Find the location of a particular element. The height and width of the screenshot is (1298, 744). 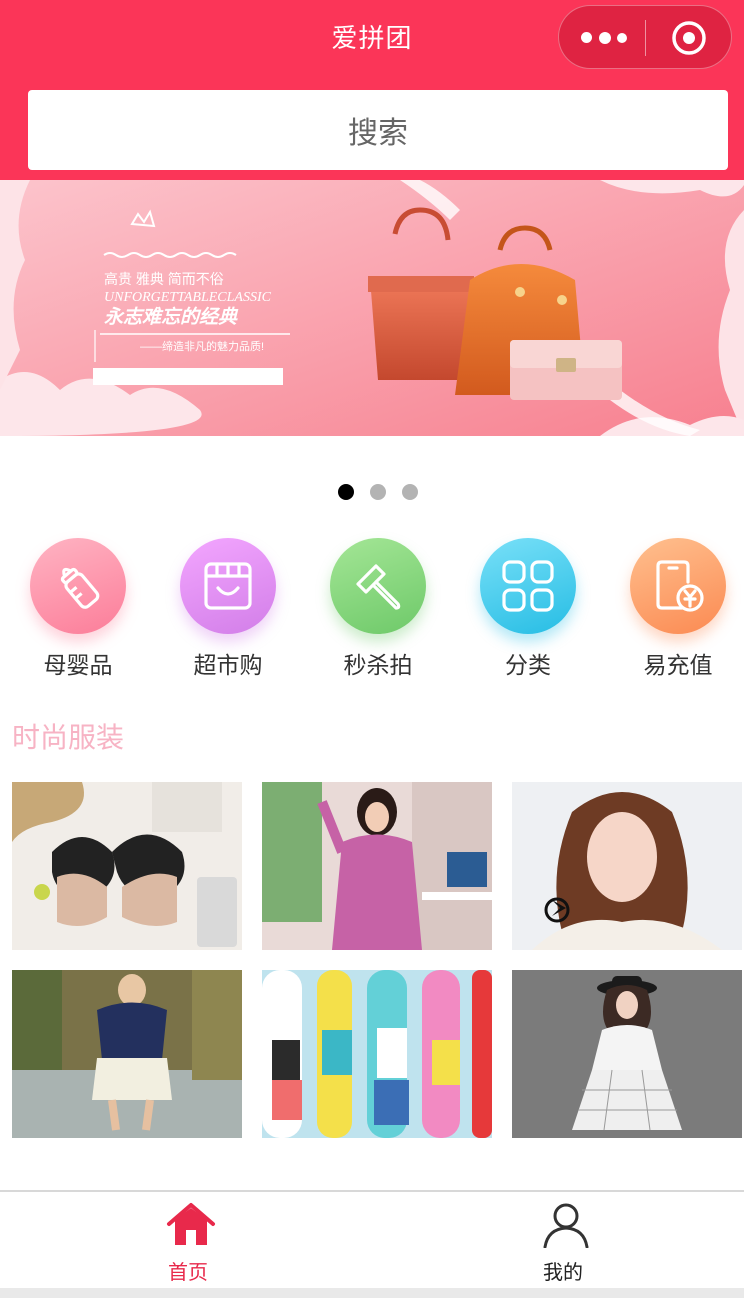

category-recharge: 易充值 is located at coordinates (673, 608).